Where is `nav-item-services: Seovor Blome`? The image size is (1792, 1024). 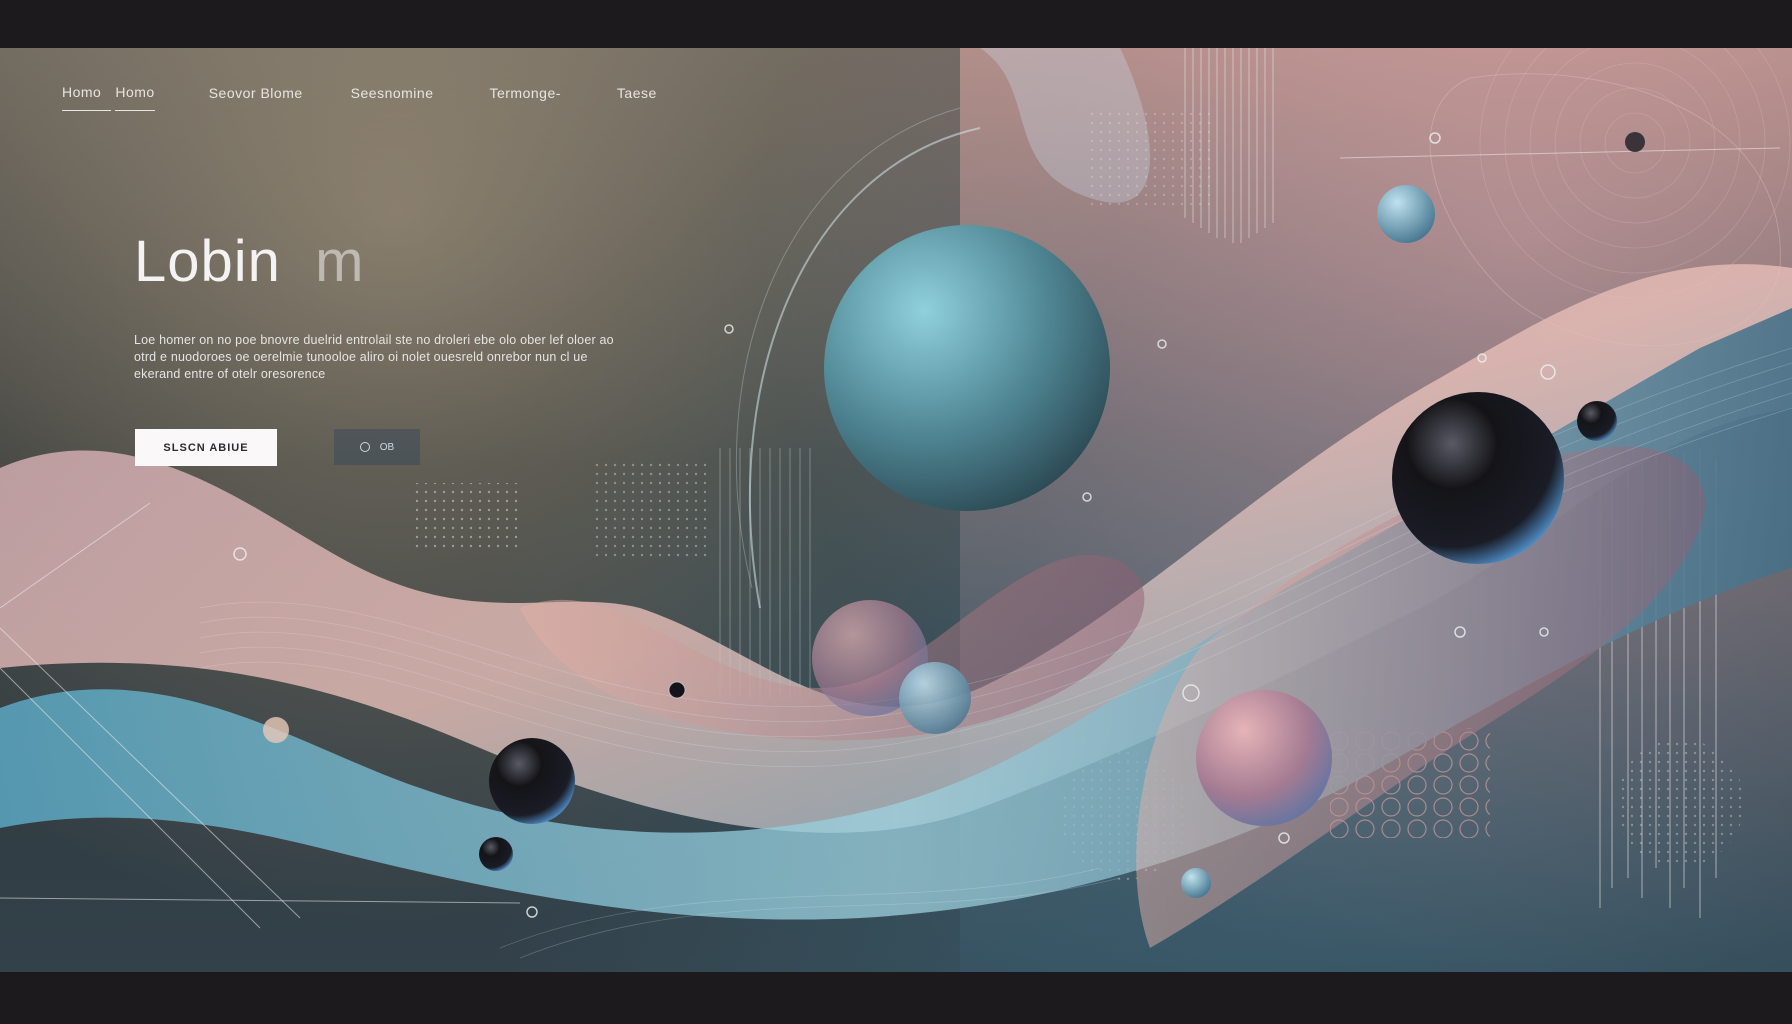
nav-item-services: Seovor Blome is located at coordinates (256, 98).